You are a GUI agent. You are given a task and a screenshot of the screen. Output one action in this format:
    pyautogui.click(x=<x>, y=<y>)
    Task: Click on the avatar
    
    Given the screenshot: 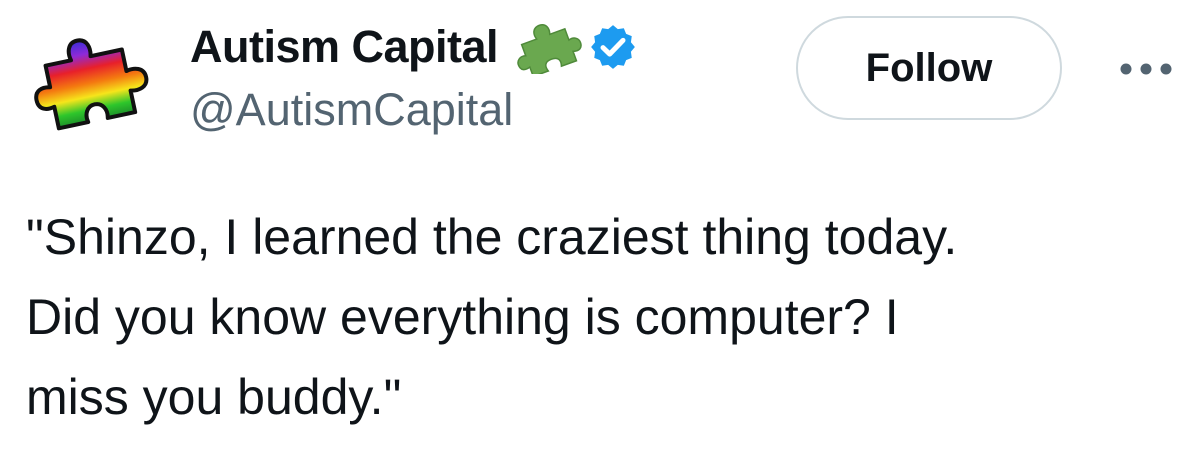 What is the action you would take?
    pyautogui.click(x=94, y=82)
    